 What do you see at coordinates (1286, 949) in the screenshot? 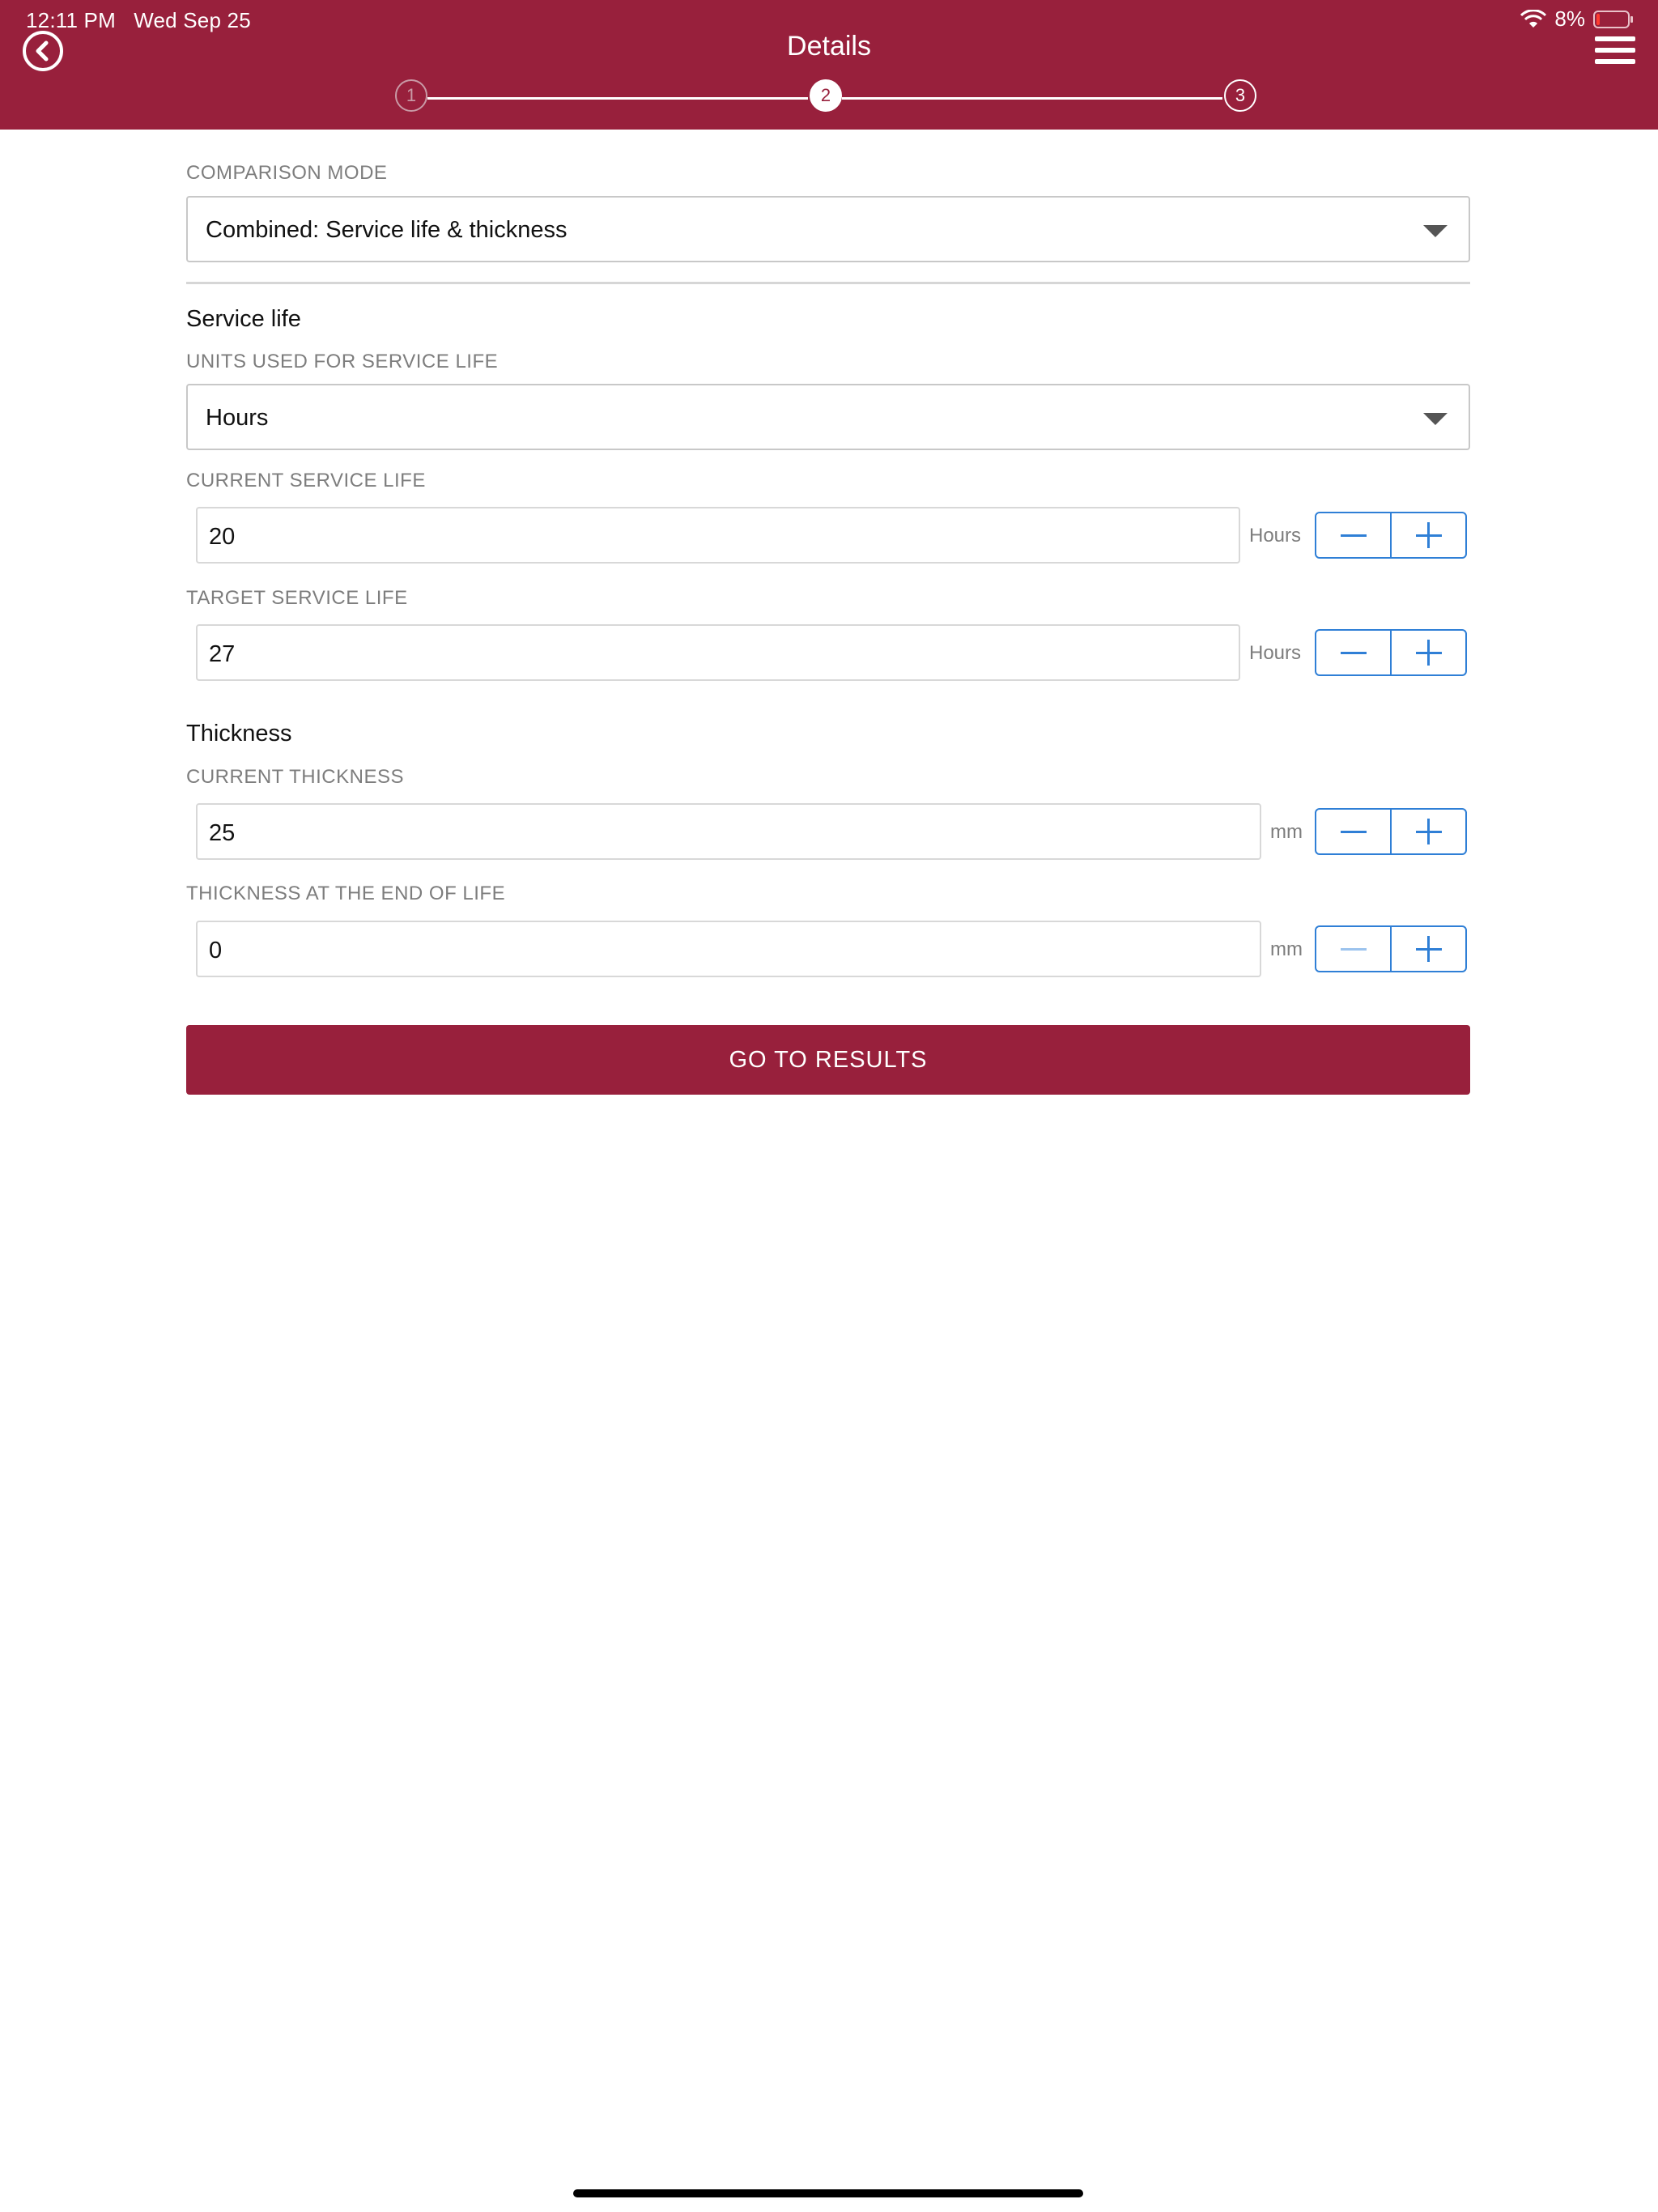
I see `end-thickness-unit: mm` at bounding box center [1286, 949].